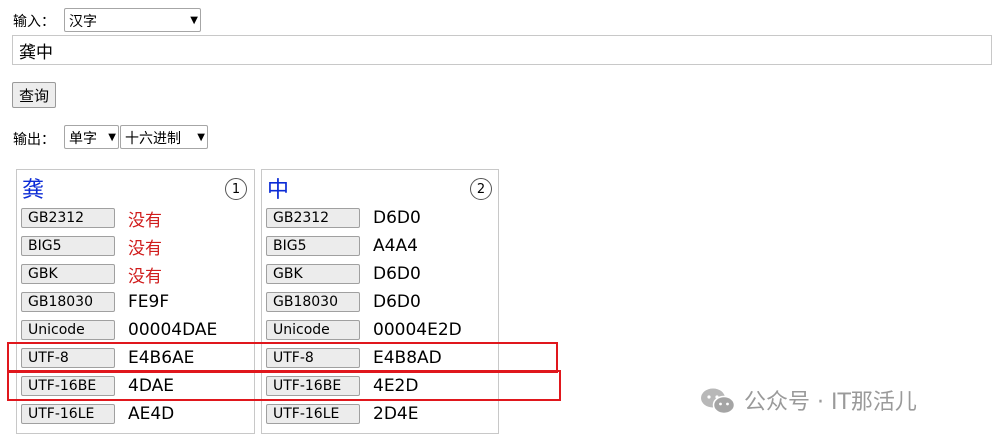 The image size is (1001, 440). Describe the element at coordinates (173, 330) in the screenshot. I see `encoding-value: 00004DAE` at that location.